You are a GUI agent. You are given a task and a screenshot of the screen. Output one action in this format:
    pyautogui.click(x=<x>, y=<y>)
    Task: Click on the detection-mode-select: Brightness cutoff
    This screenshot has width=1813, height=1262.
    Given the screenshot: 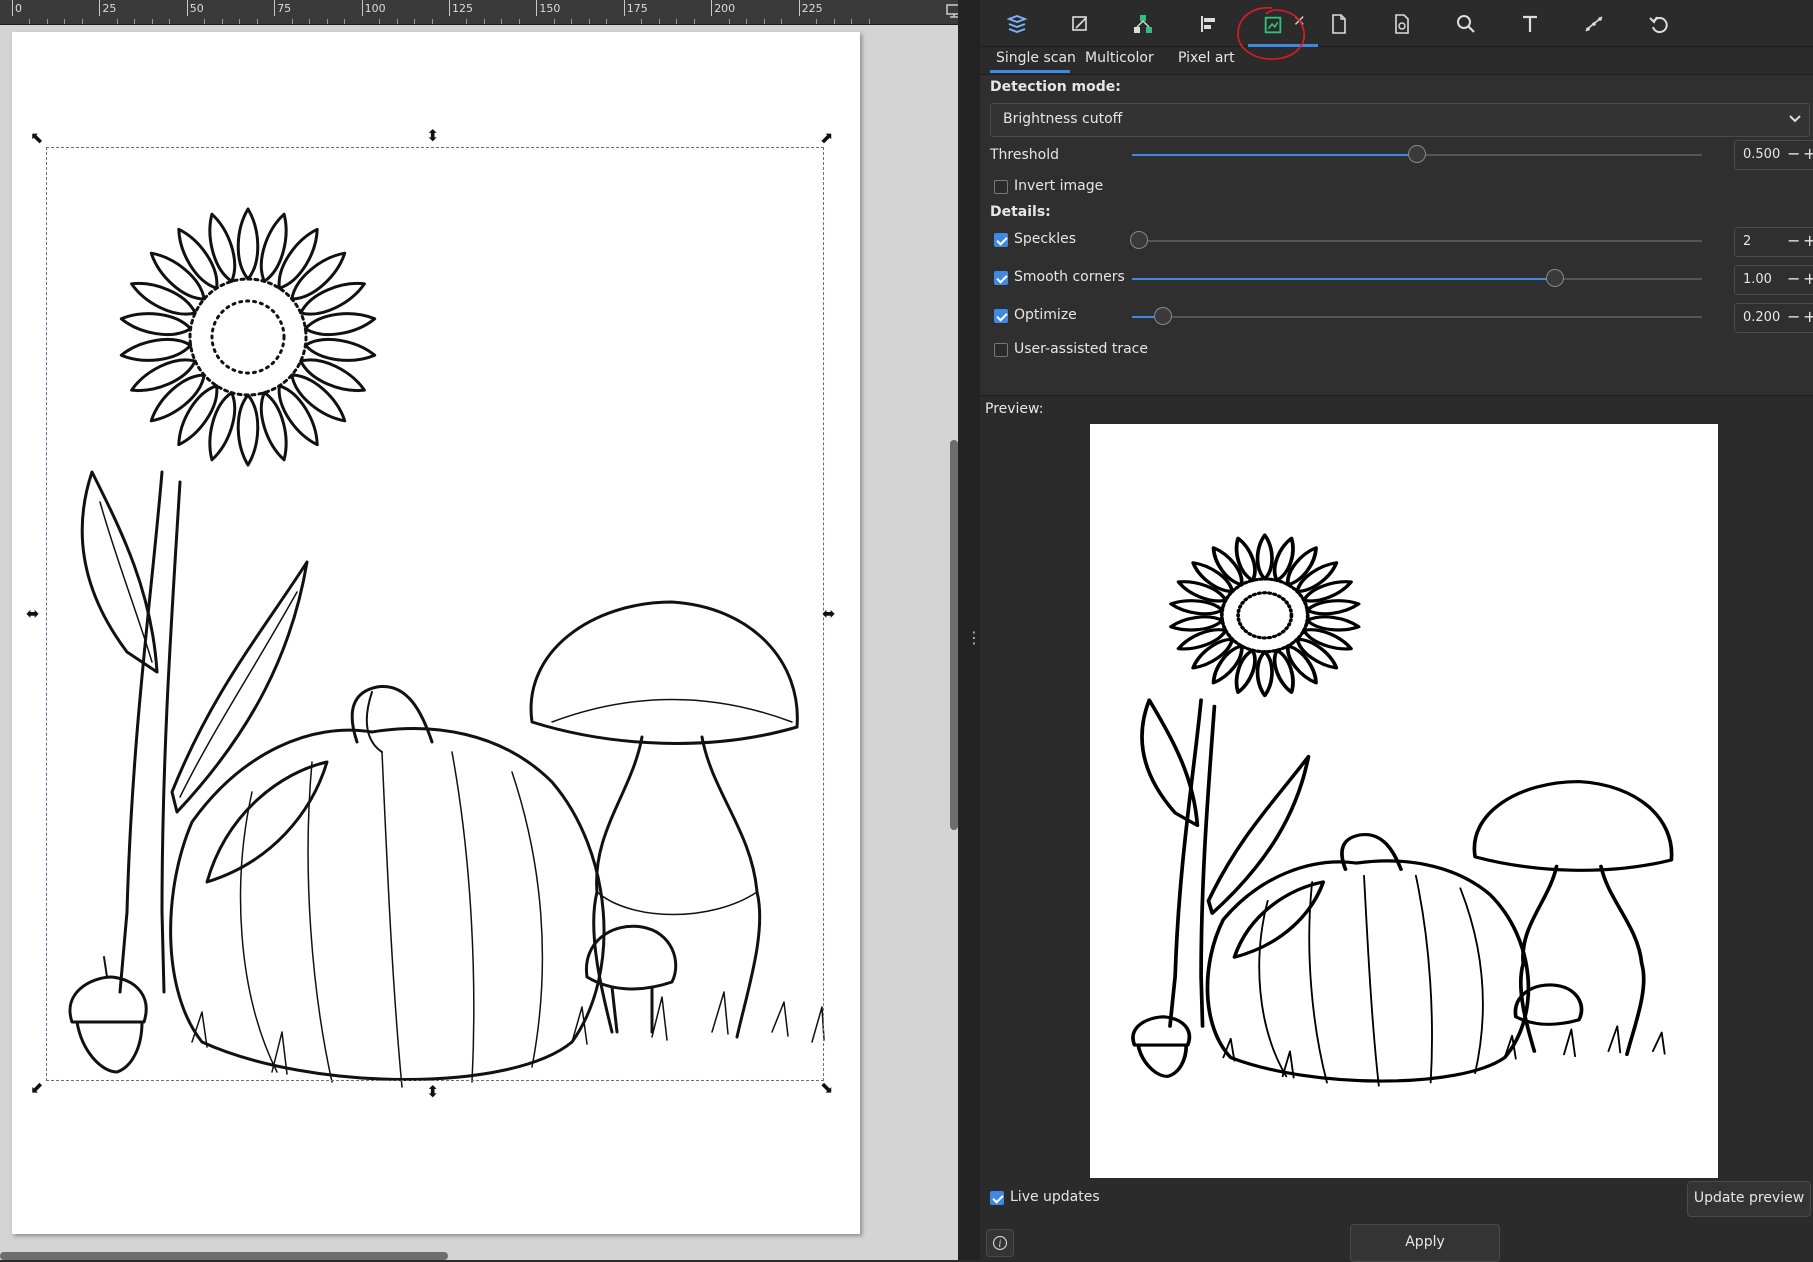 What is the action you would take?
    pyautogui.click(x=1400, y=120)
    